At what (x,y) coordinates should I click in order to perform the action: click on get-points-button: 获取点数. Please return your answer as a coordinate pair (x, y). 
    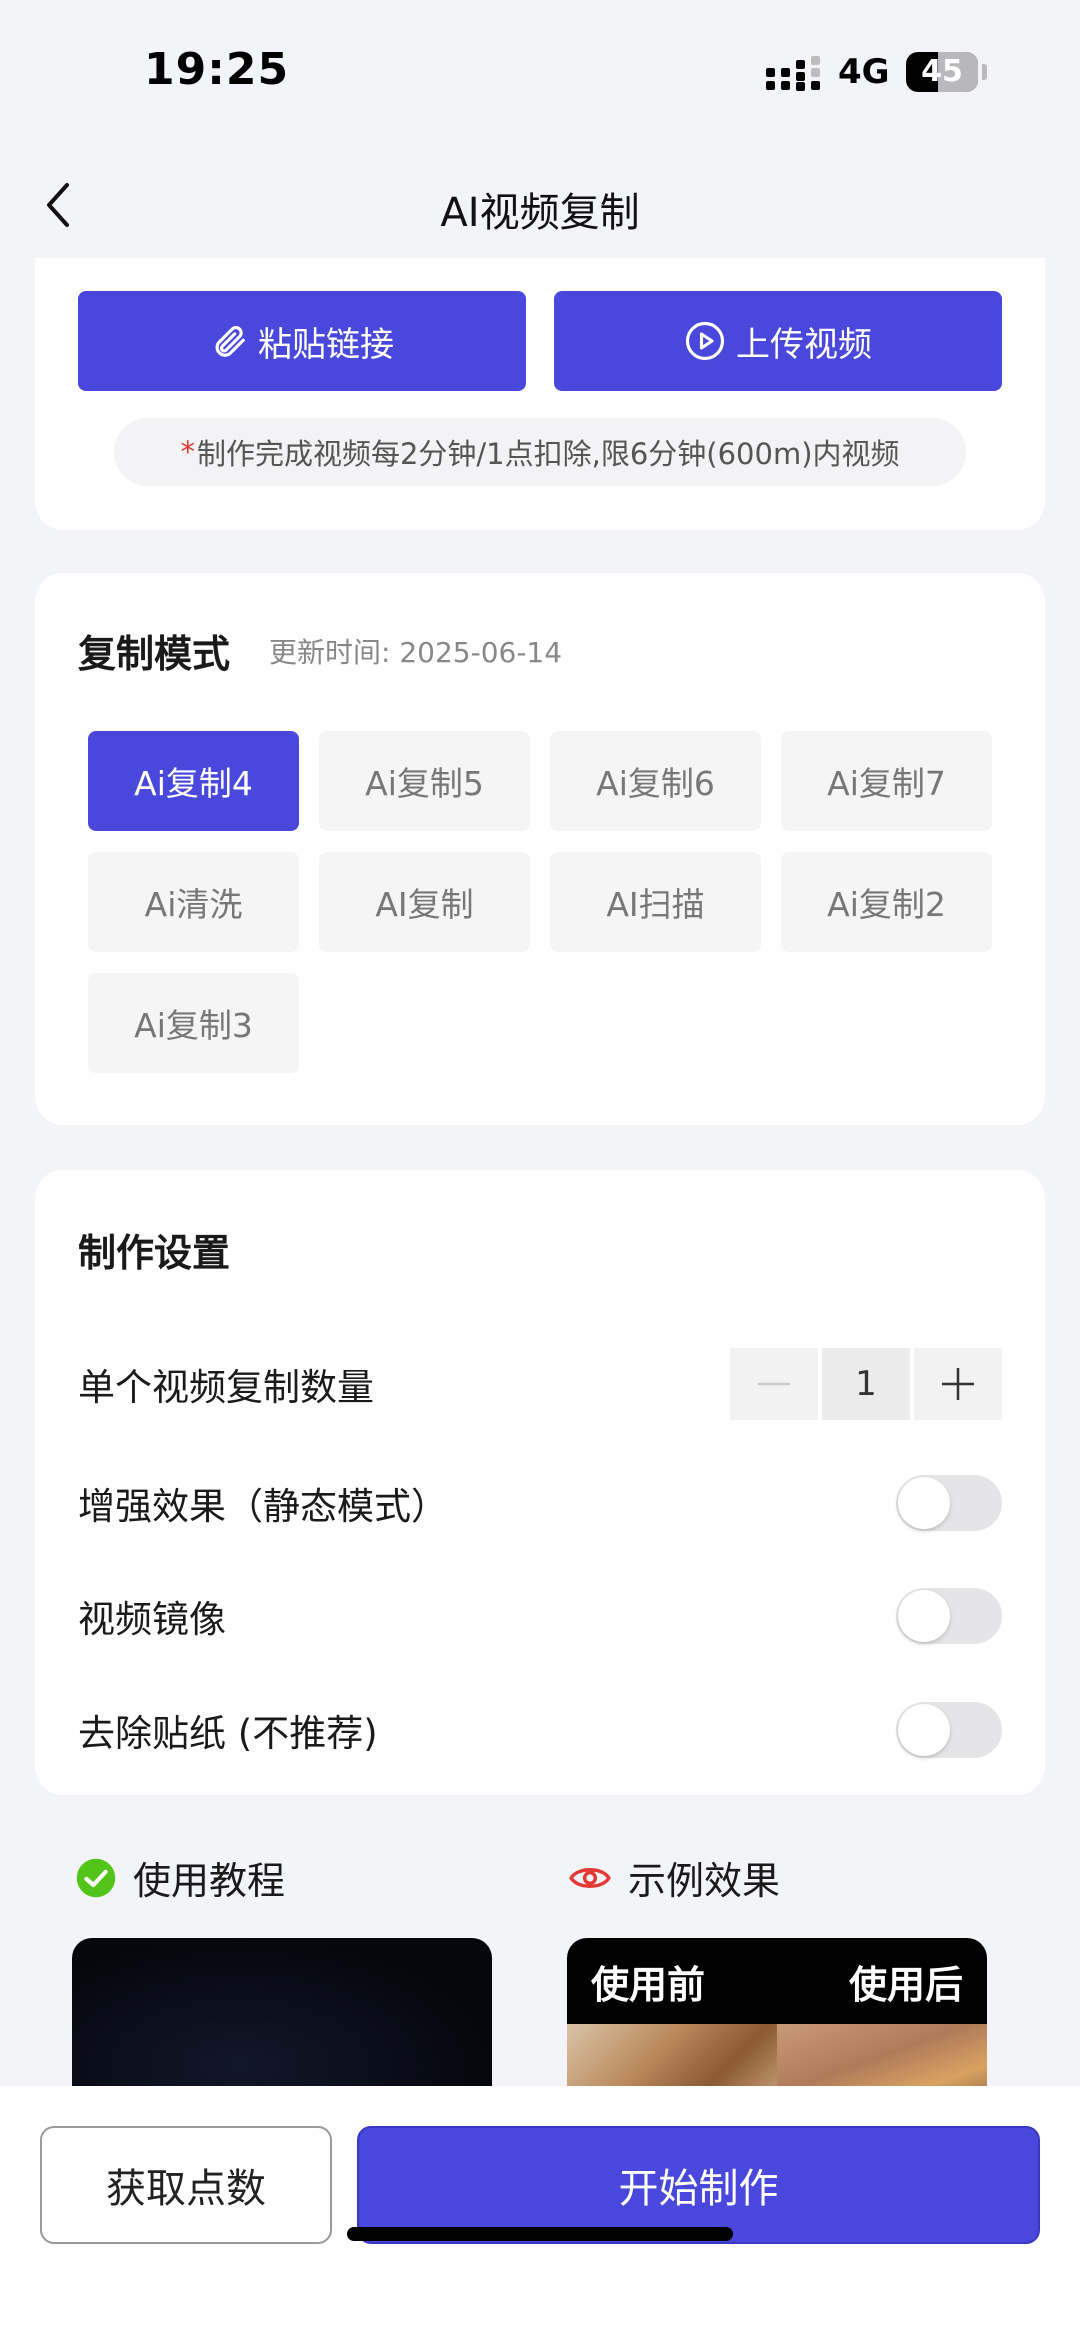
    Looking at the image, I should click on (186, 2185).